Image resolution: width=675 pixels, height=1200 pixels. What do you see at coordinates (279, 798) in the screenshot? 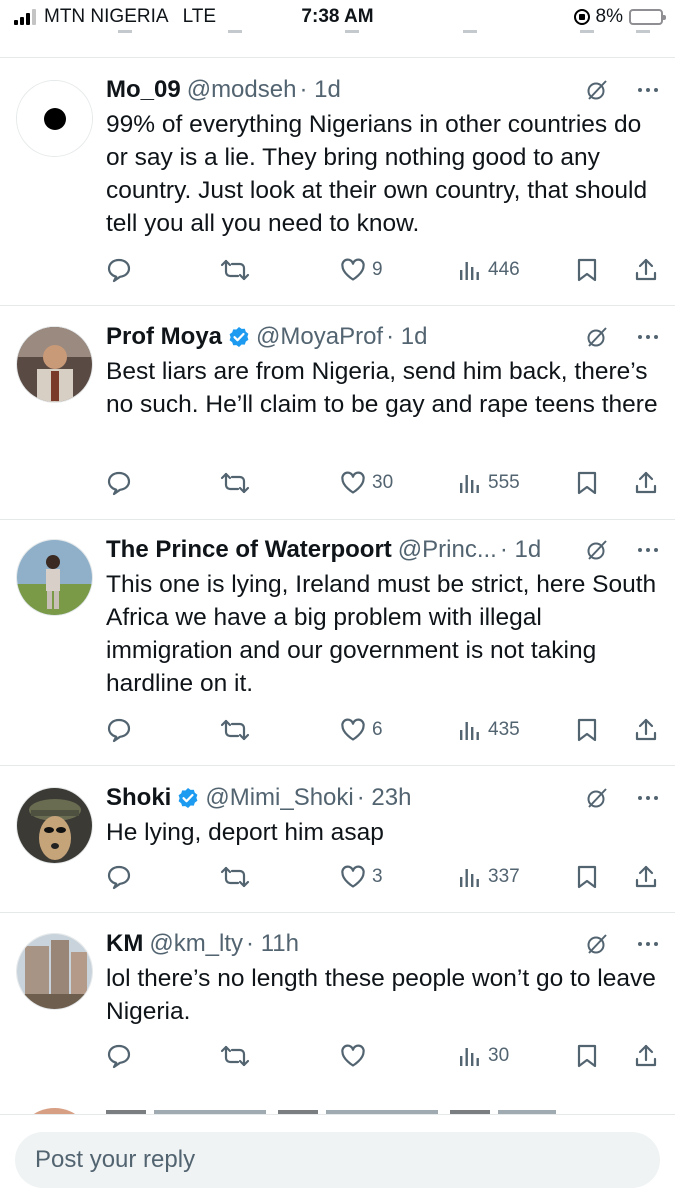
I see `user-handle: @Mimi_Shoki` at bounding box center [279, 798].